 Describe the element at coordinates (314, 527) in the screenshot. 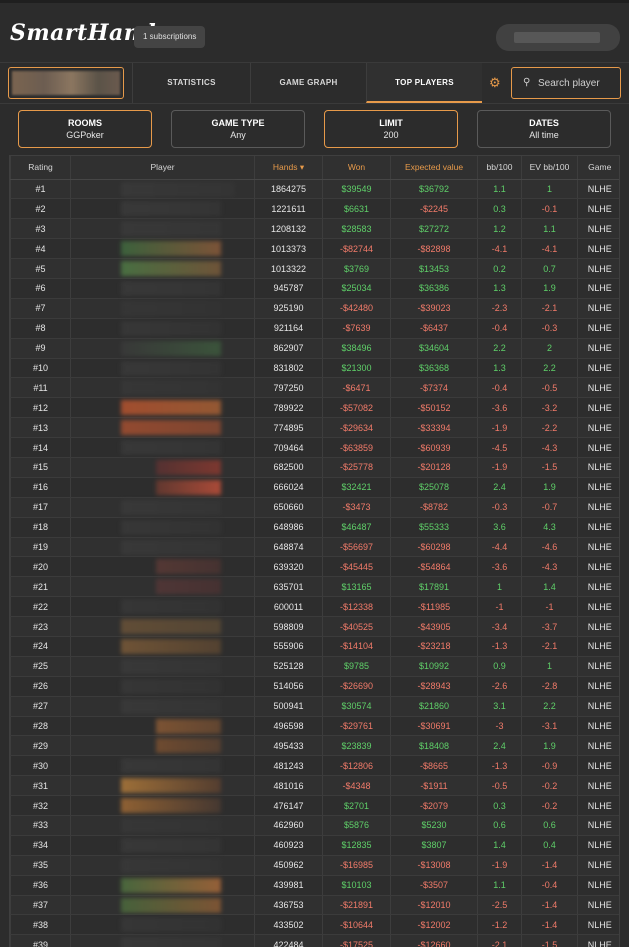

I see `table-row: #18 648986 $46487 $55333 3.6 4.3 NLHE` at that location.